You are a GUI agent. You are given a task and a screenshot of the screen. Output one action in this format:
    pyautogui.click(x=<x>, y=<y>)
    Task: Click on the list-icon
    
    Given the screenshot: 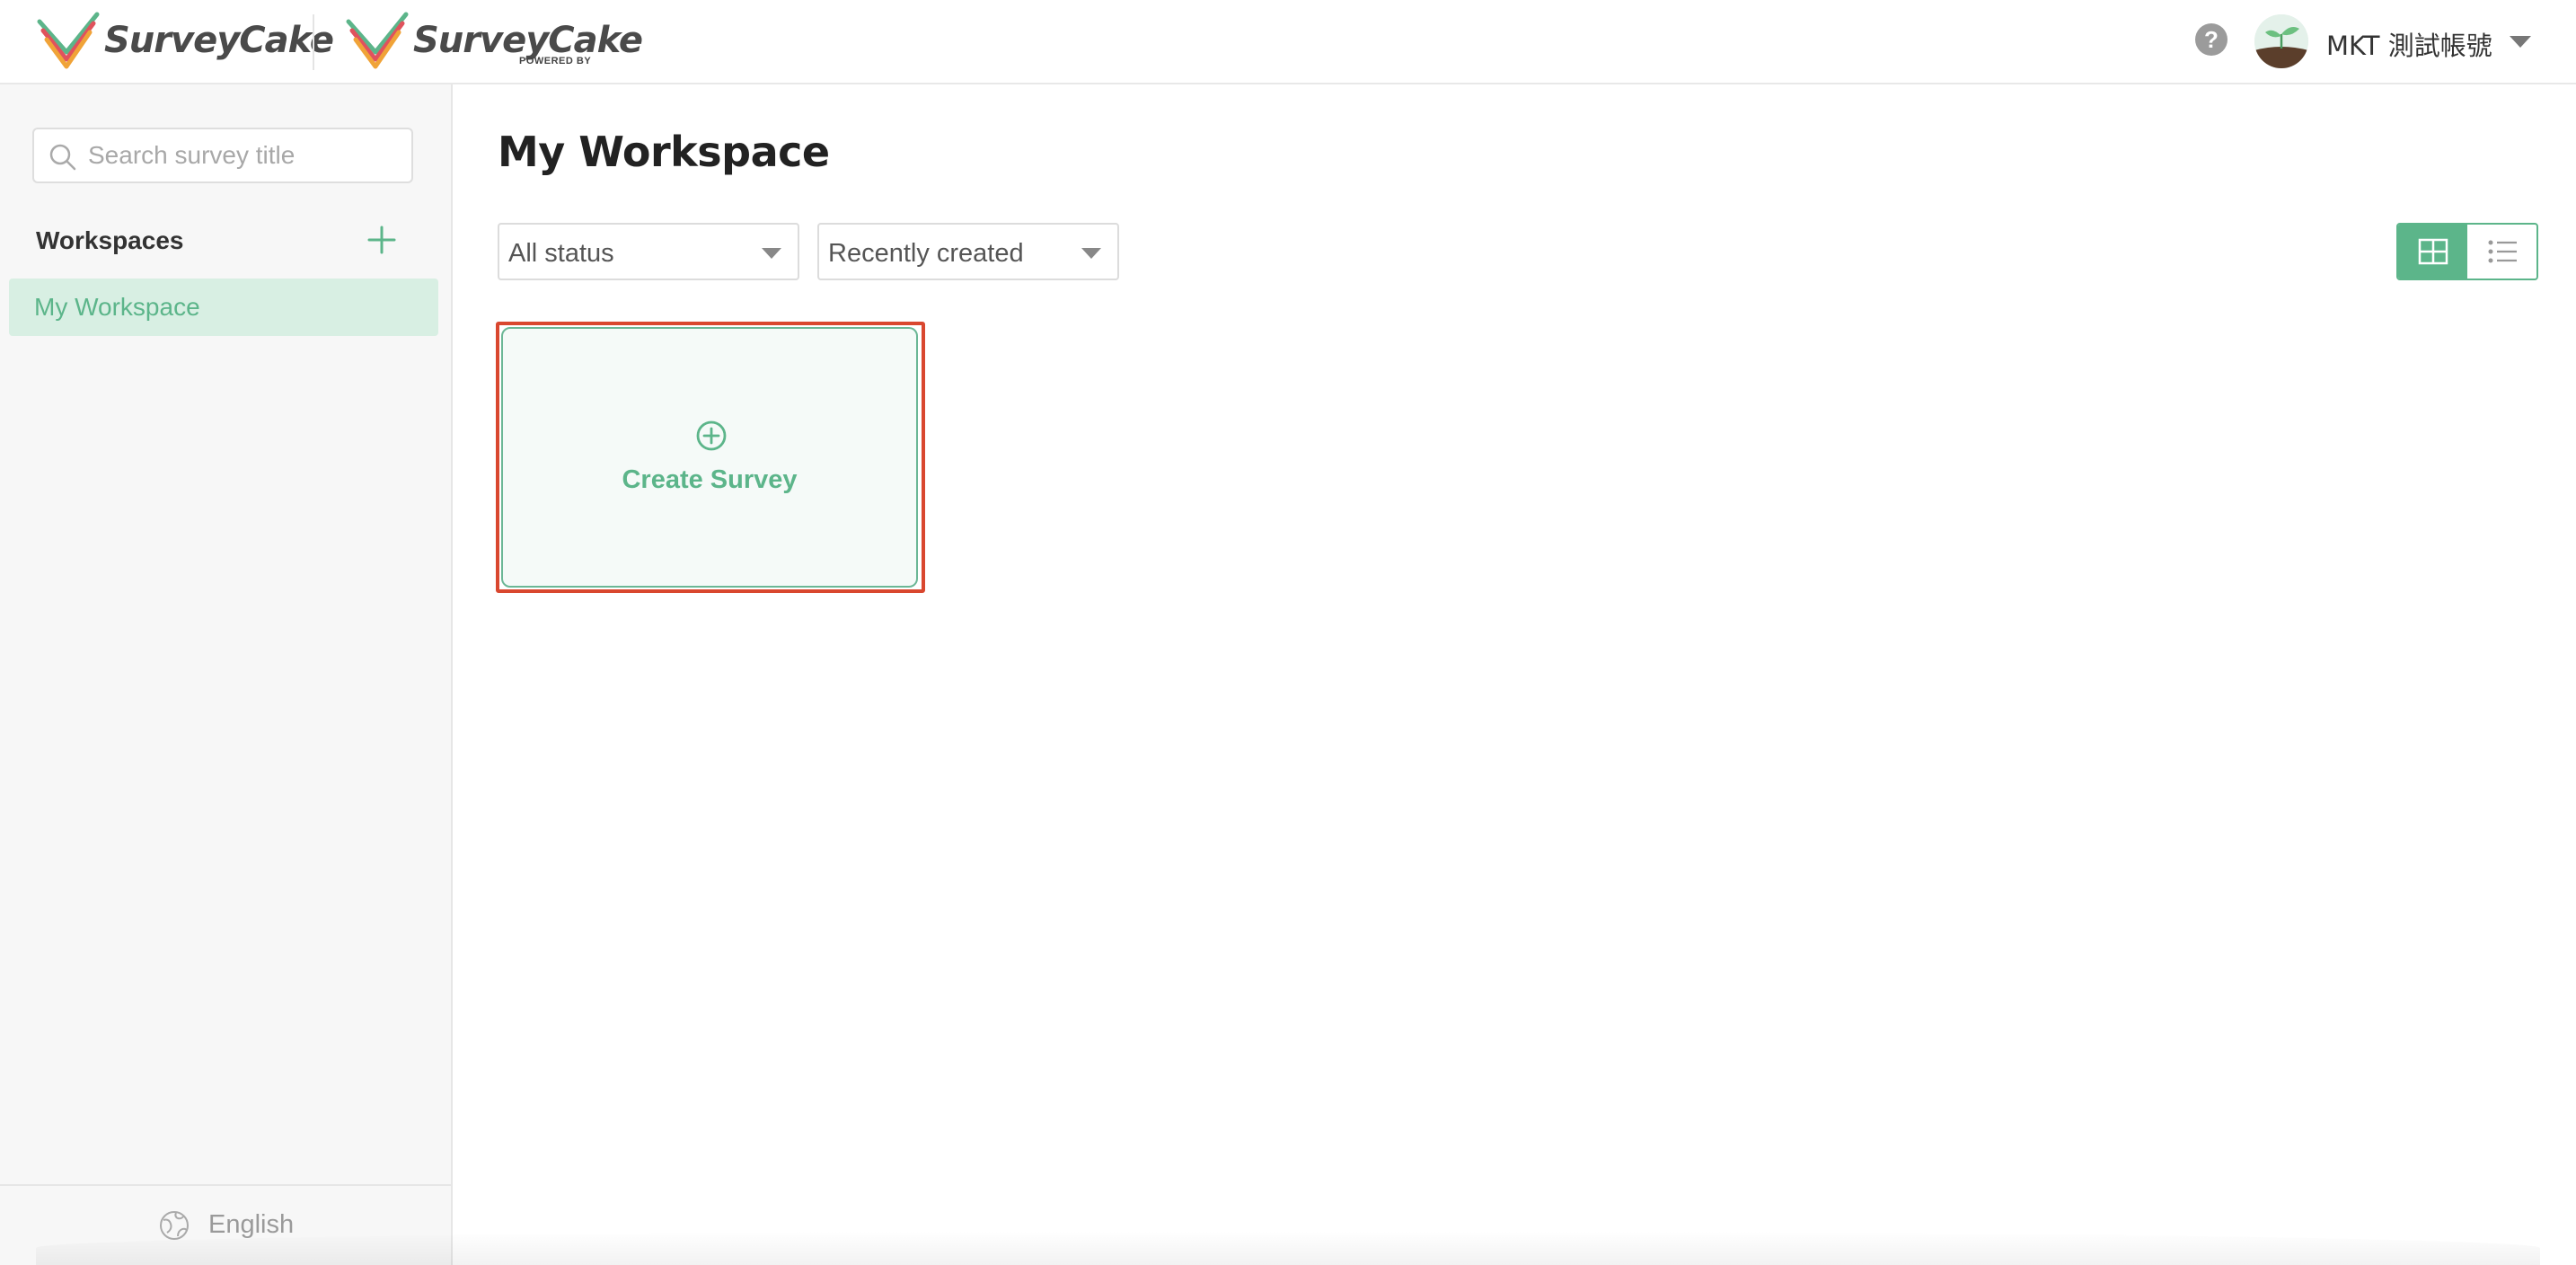 What is the action you would take?
    pyautogui.click(x=2502, y=251)
    